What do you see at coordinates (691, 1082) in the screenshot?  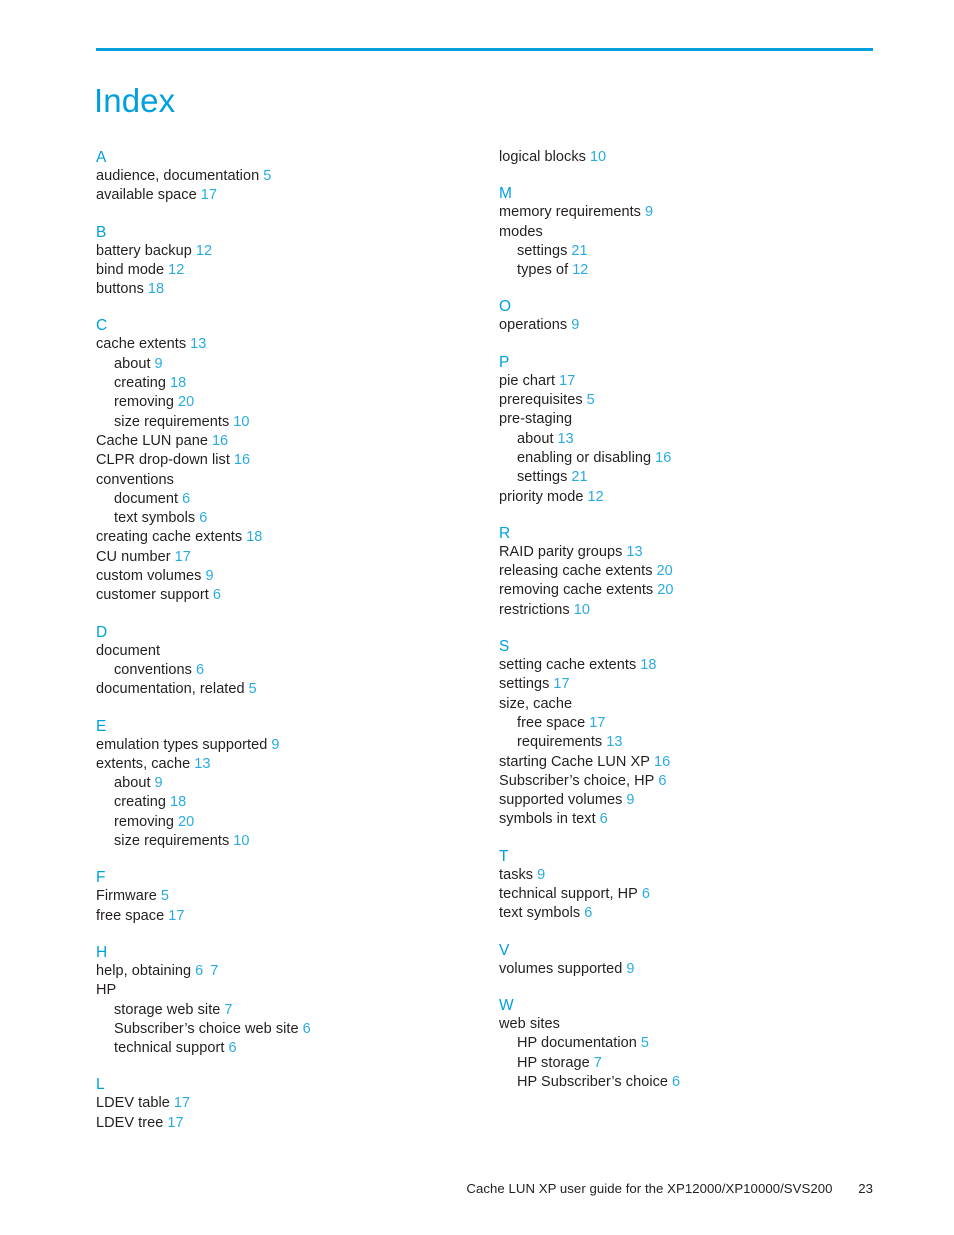 I see `index-subentry: HP Subscriber’s choice 6` at bounding box center [691, 1082].